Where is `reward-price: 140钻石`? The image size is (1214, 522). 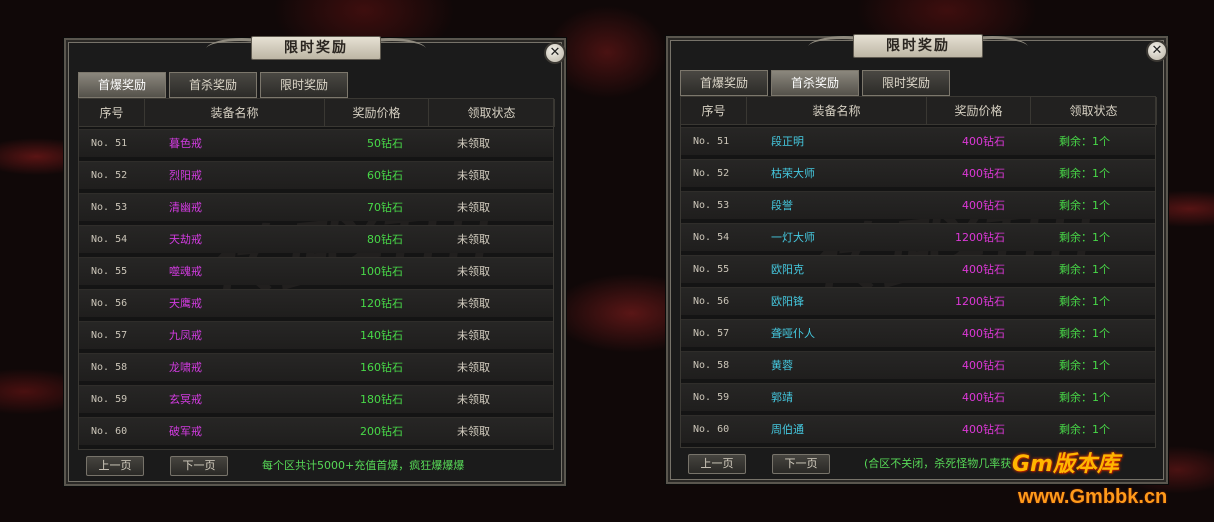 reward-price: 140钻石 is located at coordinates (381, 335).